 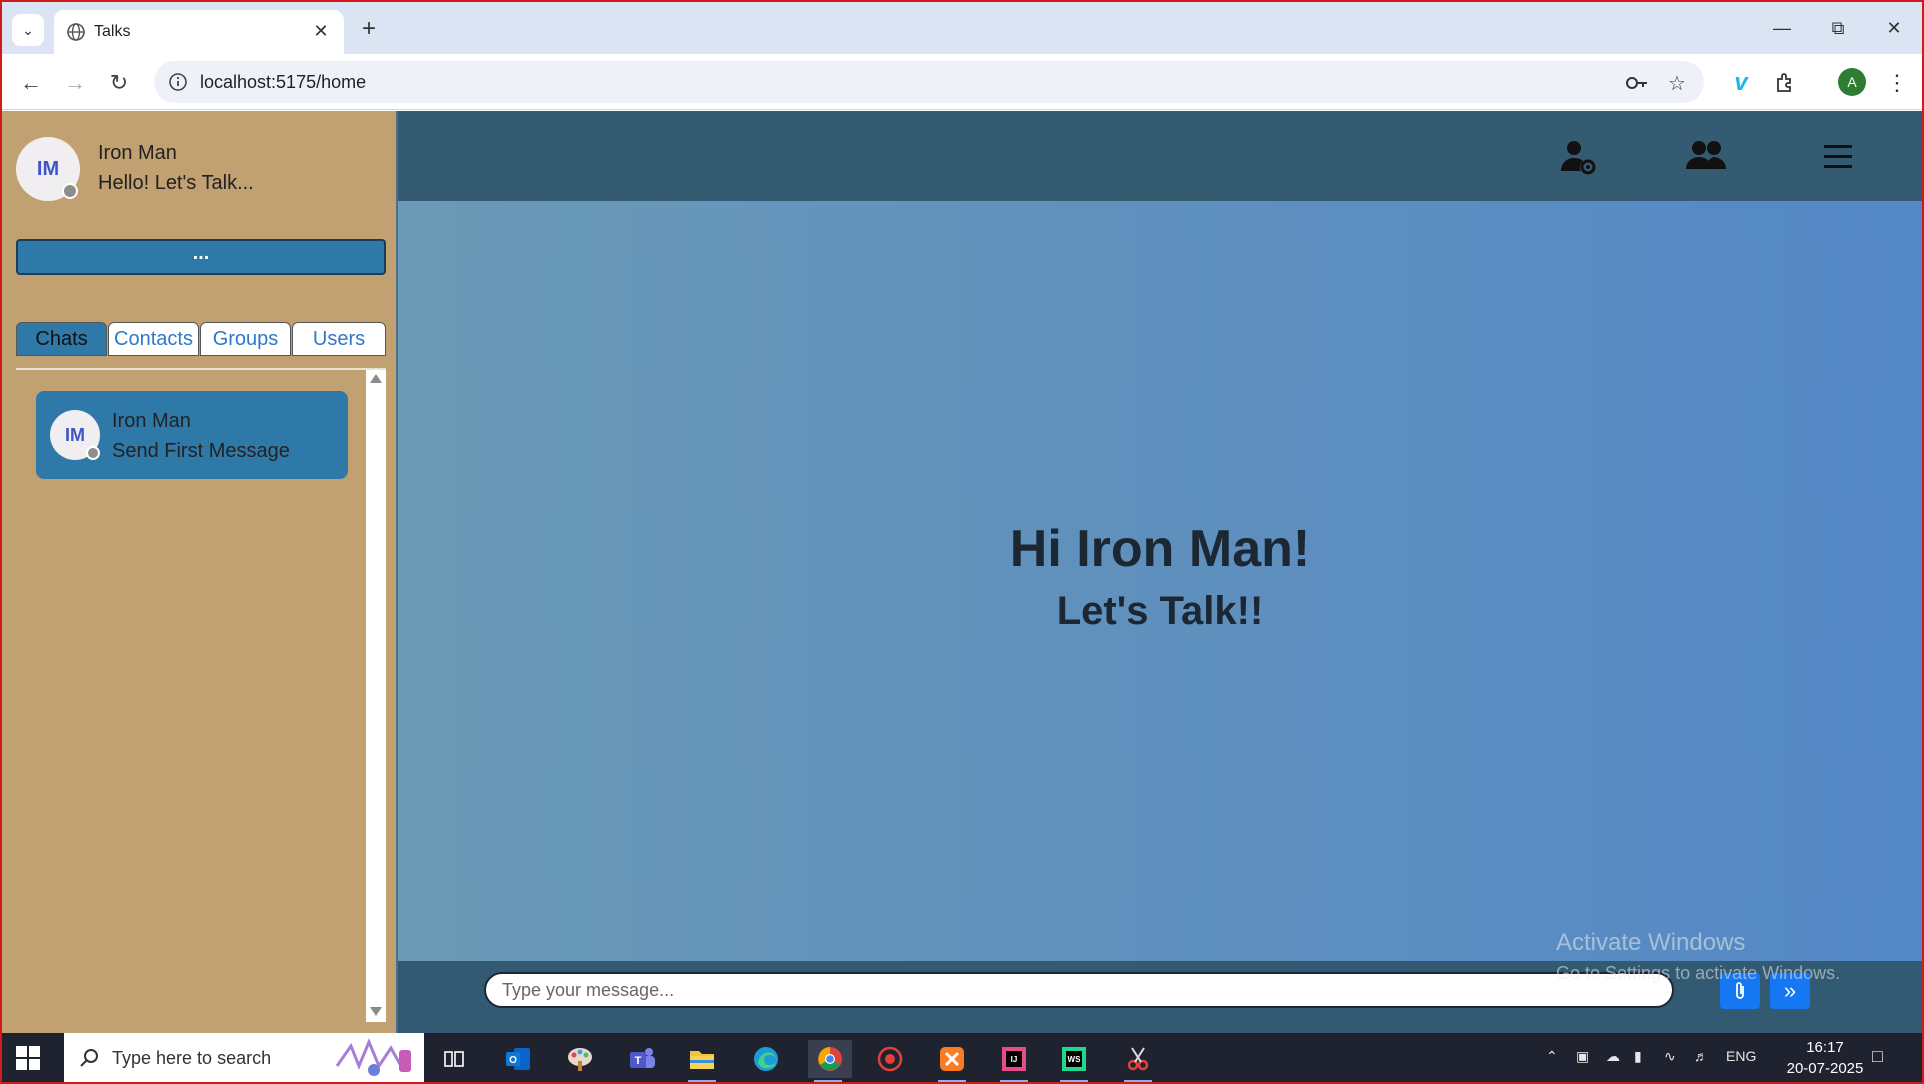 I want to click on teams-icon: T, so click(x=642, y=1059).